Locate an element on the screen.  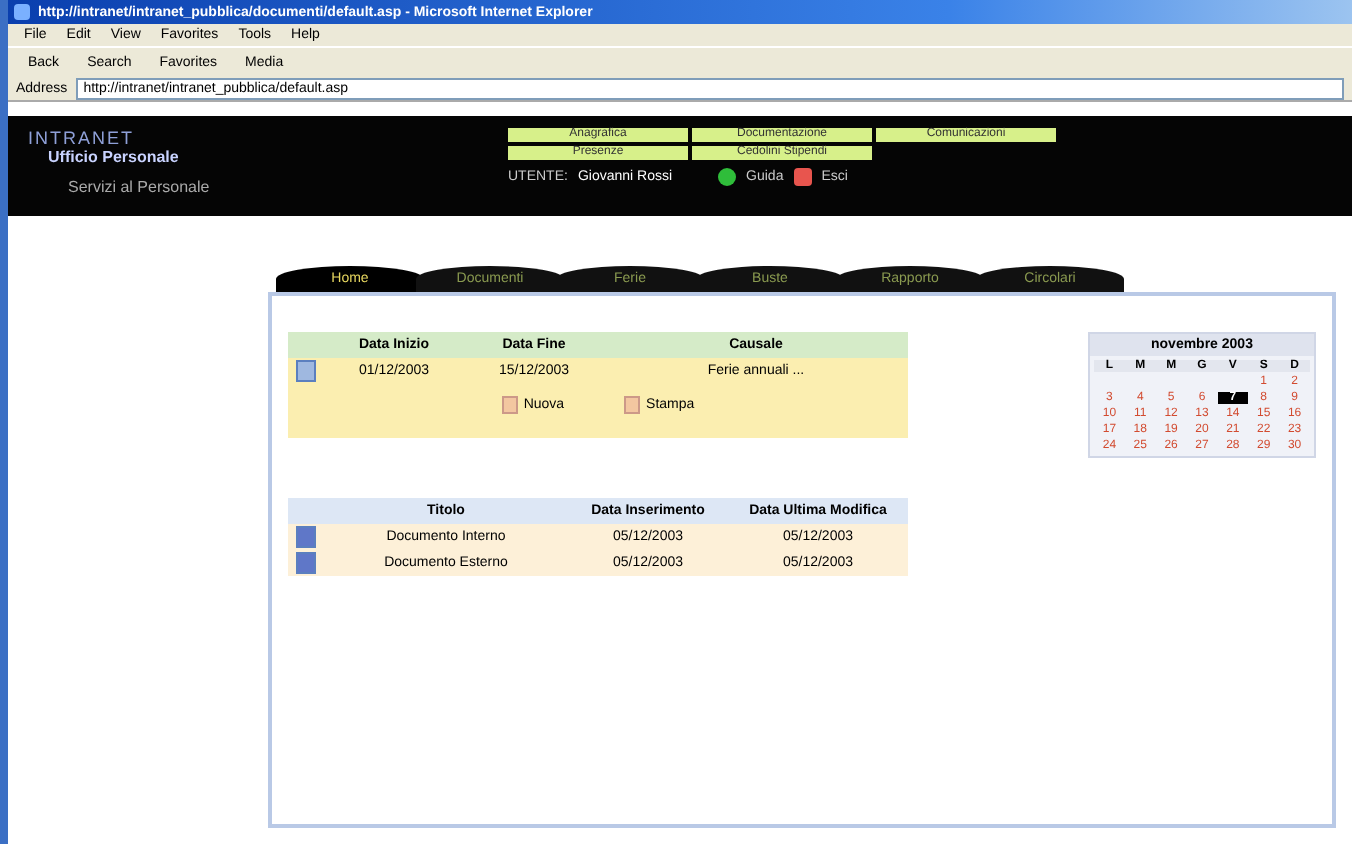
browser-icon is located at coordinates (22, 12).